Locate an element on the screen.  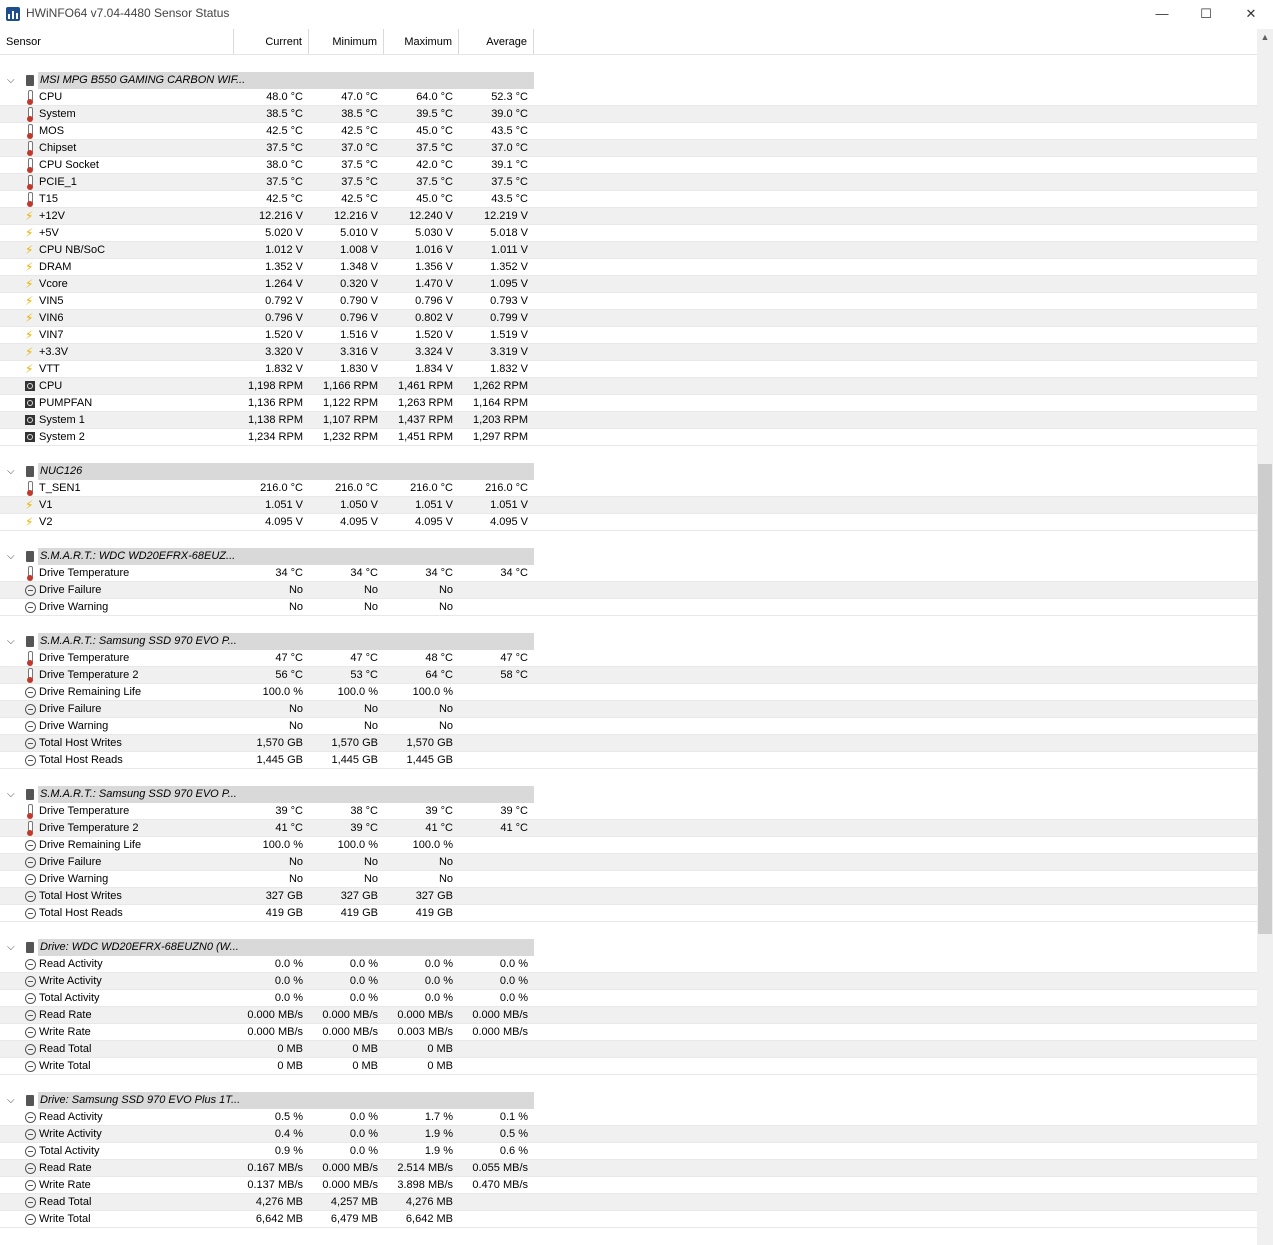
sensor-row: Total Activity 0.0 % 0.0 % 0.0 % 0.0 % is located at coordinates (628, 998).